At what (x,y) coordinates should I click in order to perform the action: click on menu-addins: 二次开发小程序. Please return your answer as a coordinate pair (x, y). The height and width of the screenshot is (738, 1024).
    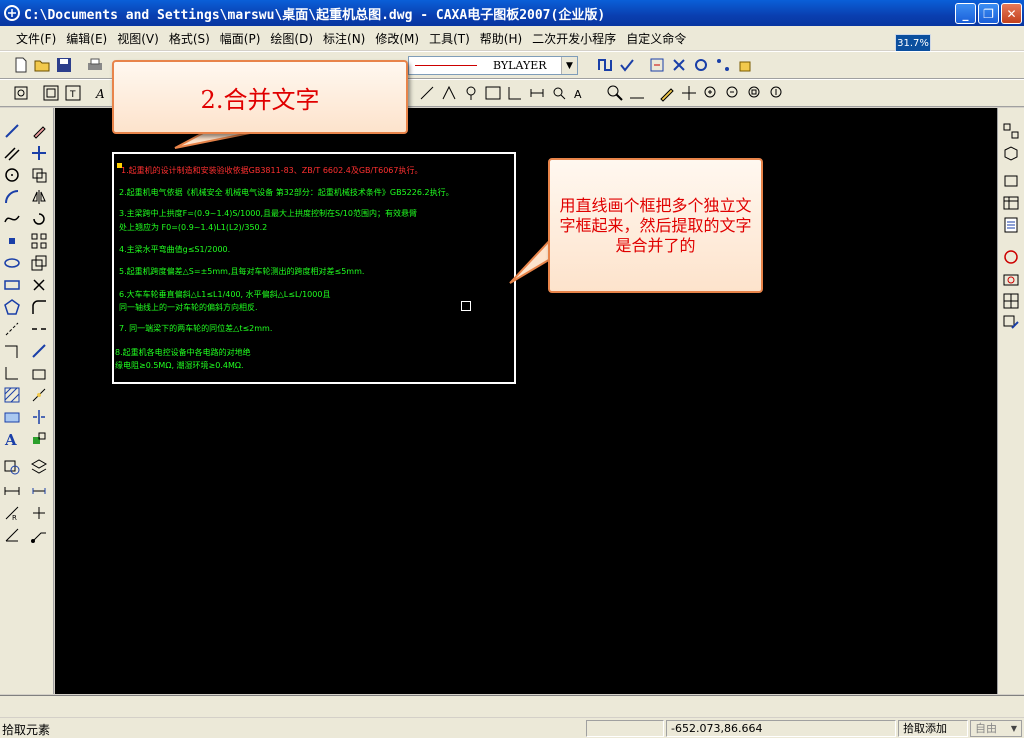
    Looking at the image, I should click on (574, 38).